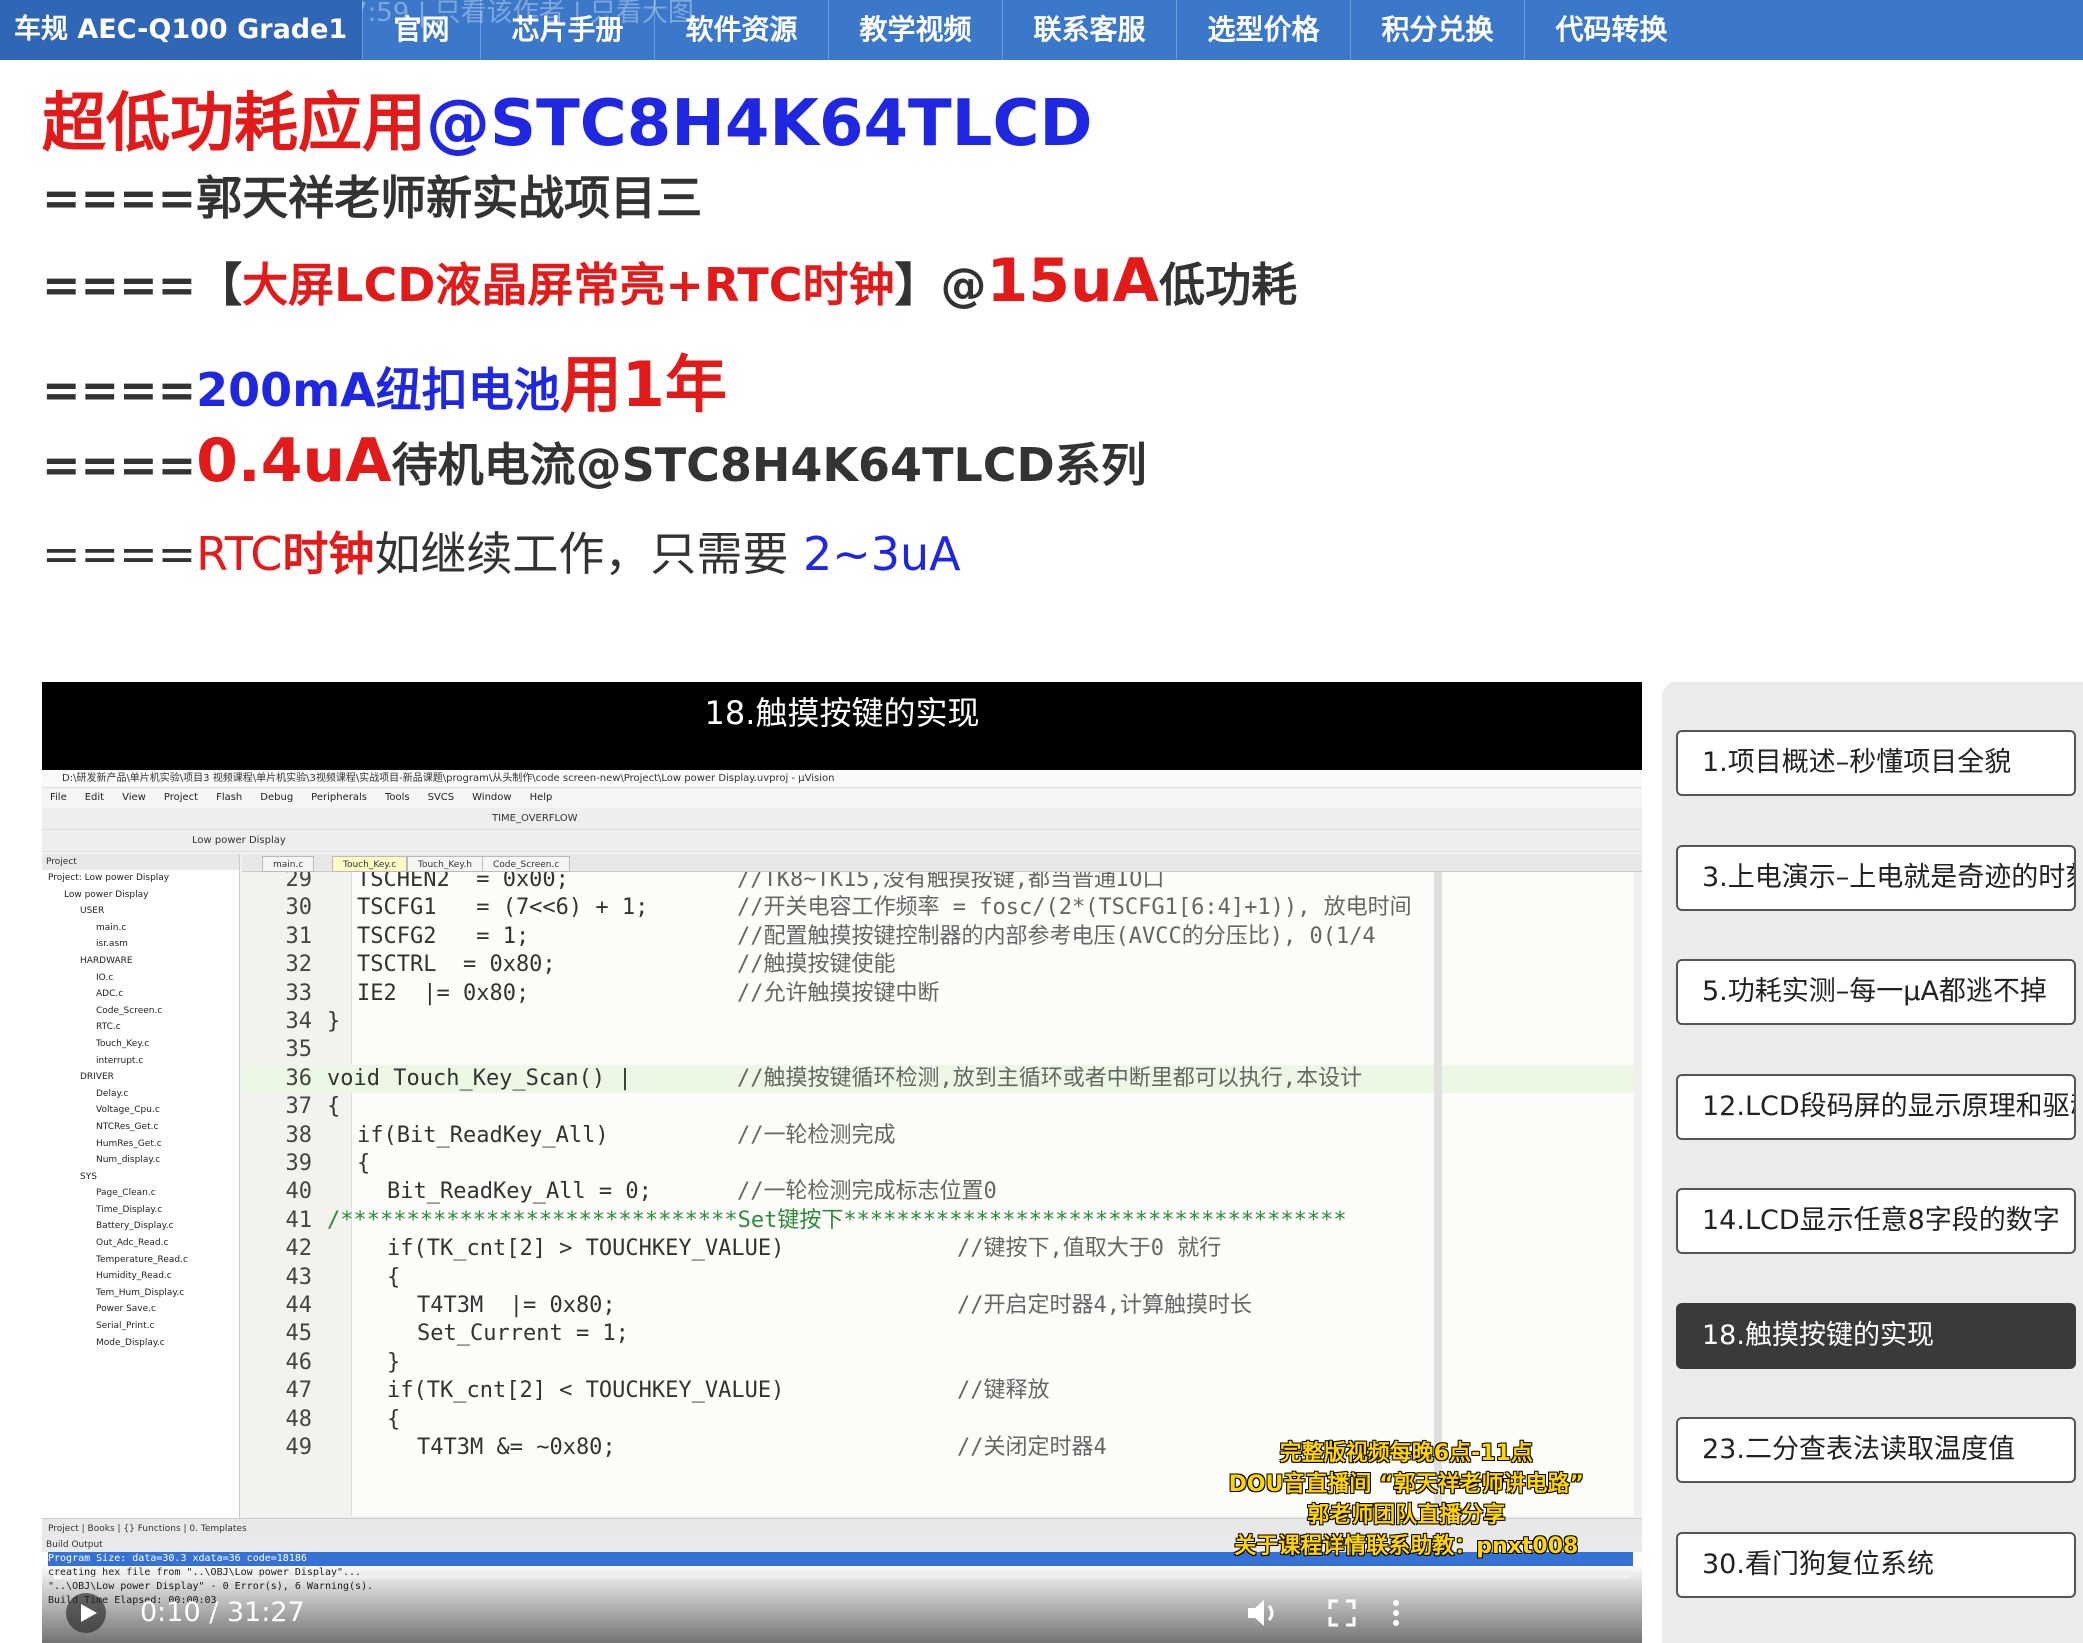 Image resolution: width=2083 pixels, height=1643 pixels. Describe the element at coordinates (299, 993) in the screenshot. I see `line-number: 33` at that location.